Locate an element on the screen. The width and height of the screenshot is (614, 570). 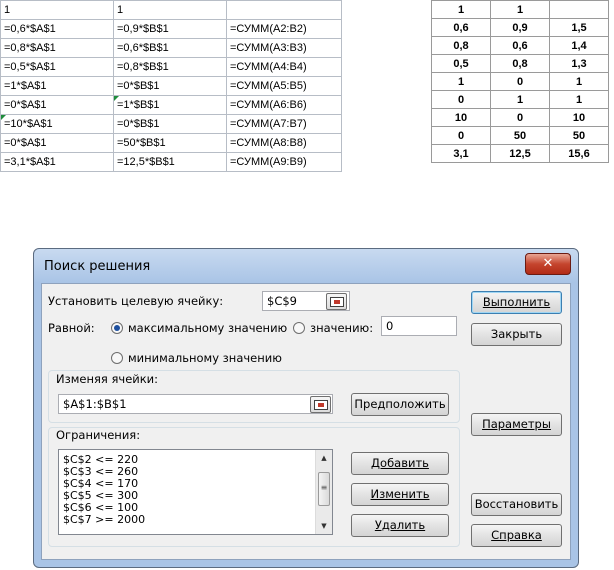
cell: =0,5*$A$1 is located at coordinates (57, 67).